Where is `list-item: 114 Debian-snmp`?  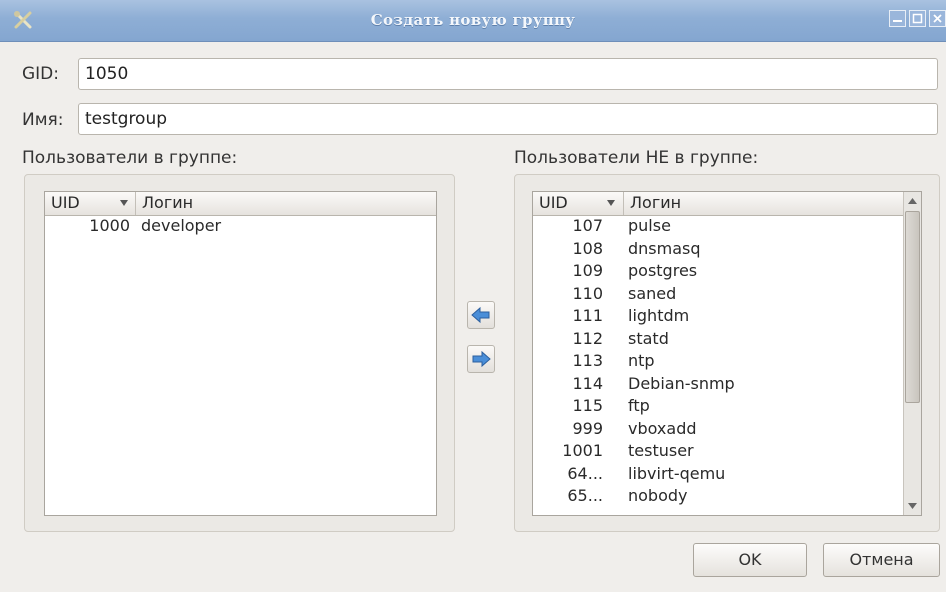 list-item: 114 Debian-snmp is located at coordinates (718, 385).